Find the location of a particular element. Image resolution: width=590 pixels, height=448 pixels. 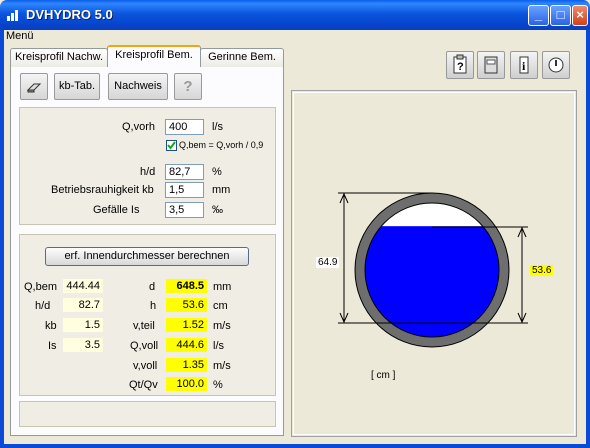

vteil-unit: m/s is located at coordinates (222, 326).